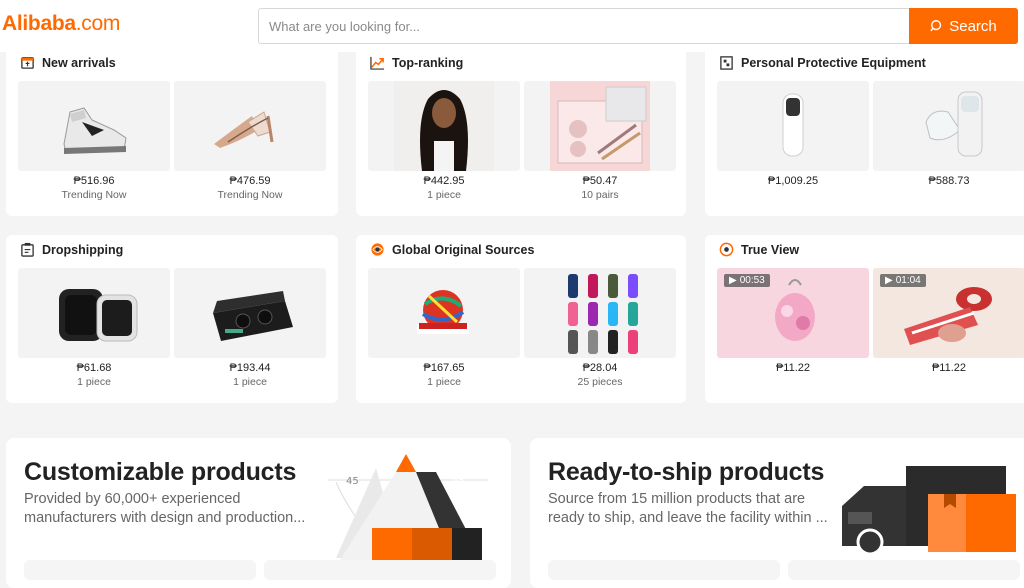  Describe the element at coordinates (600, 195) in the screenshot. I see `product-sub: 10 pairs` at that location.